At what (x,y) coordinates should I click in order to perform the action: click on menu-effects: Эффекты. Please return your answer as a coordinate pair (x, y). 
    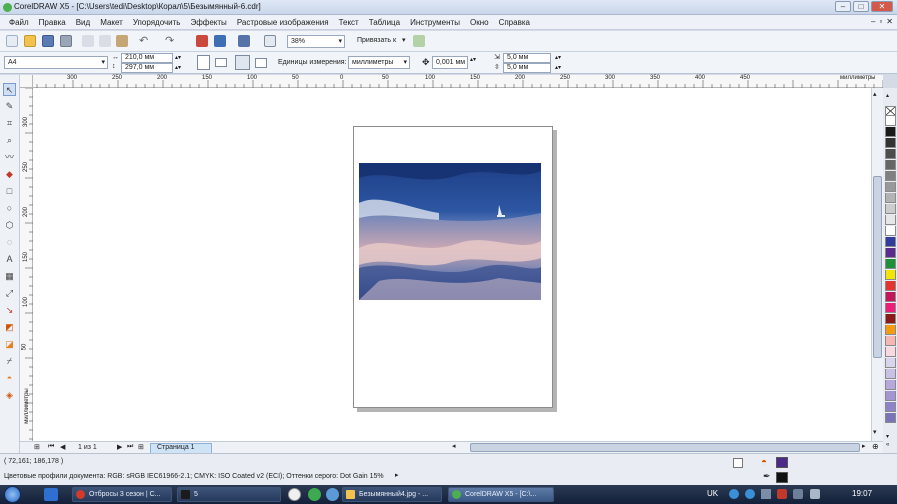
    Looking at the image, I should click on (208, 22).